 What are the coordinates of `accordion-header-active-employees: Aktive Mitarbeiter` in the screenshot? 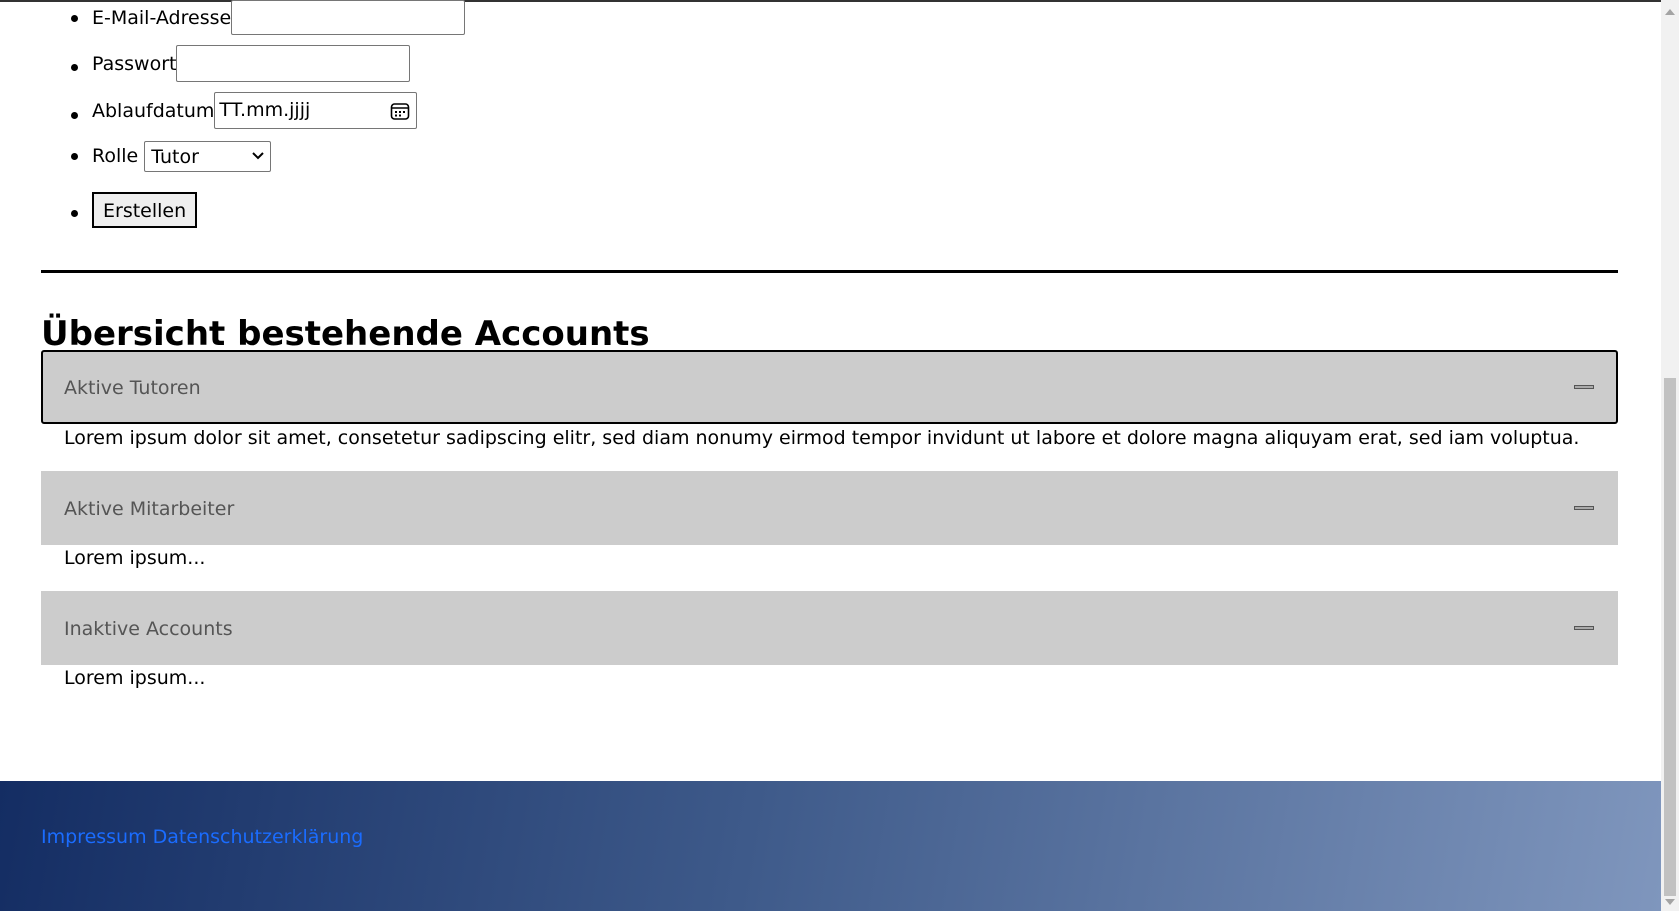 It's located at (829, 508).